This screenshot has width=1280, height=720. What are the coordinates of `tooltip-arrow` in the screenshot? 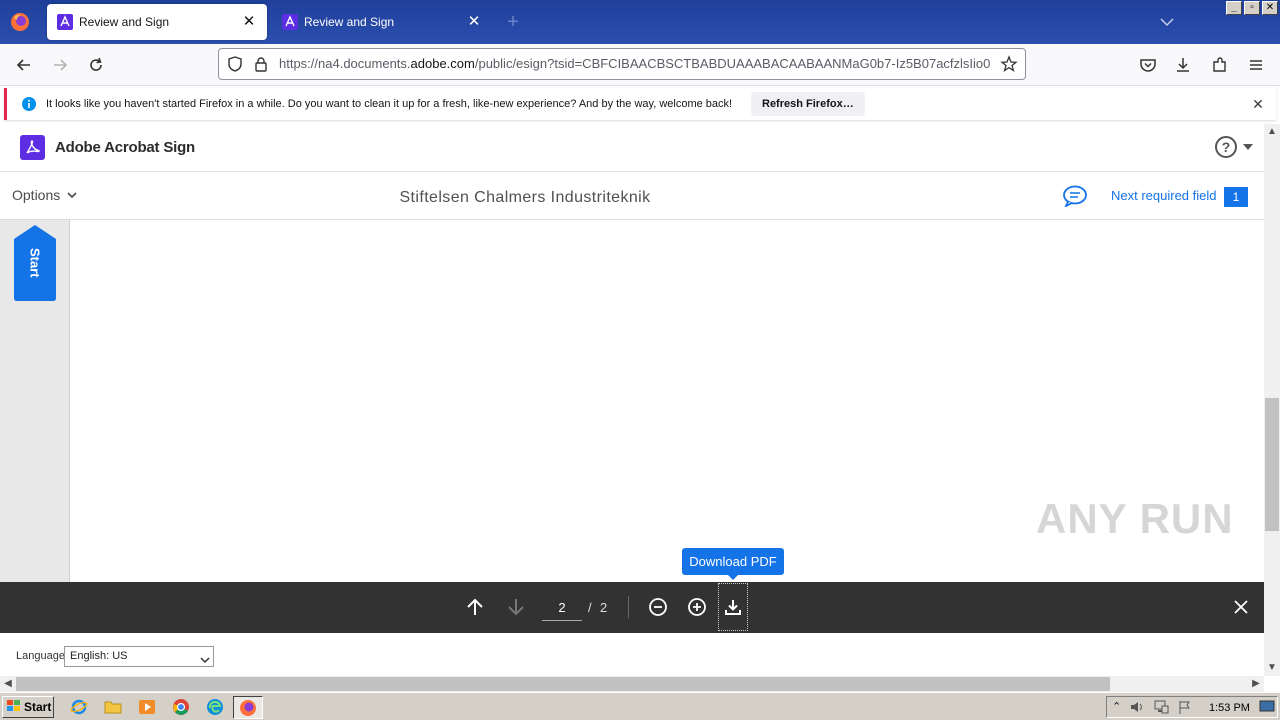 It's located at (733, 577).